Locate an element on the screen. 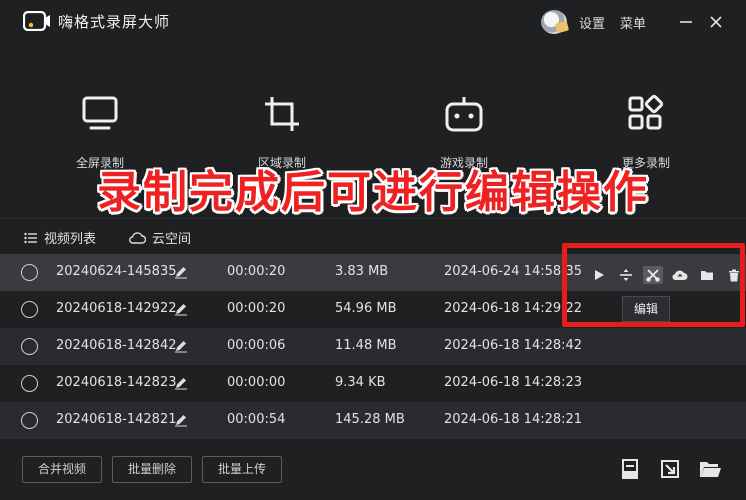  recording-name: 20240624-145835 is located at coordinates (116, 271).